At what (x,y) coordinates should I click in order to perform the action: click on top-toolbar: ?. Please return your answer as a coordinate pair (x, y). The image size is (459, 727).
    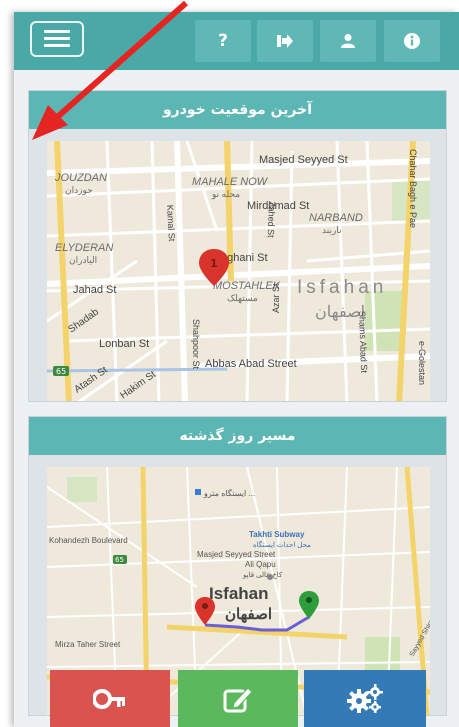
    Looking at the image, I should click on (236, 41).